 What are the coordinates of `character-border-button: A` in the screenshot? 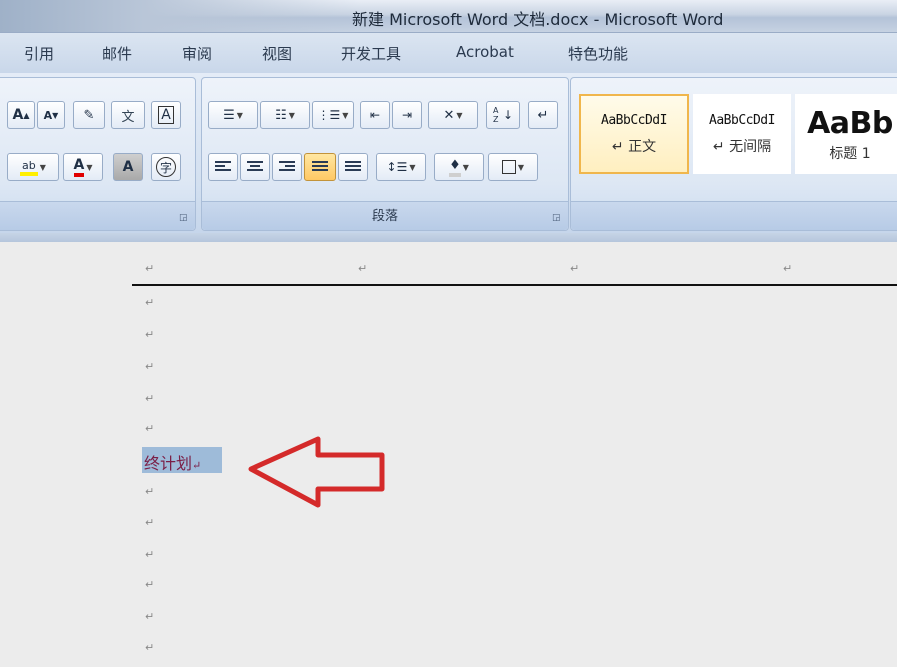 It's located at (166, 115).